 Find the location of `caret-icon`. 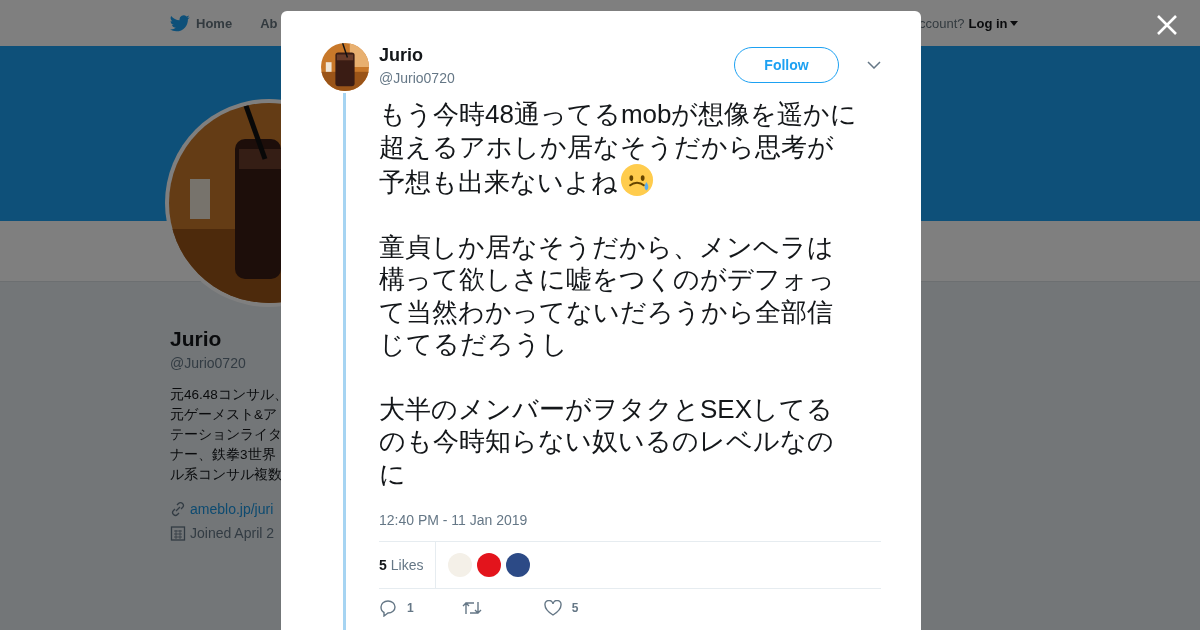

caret-icon is located at coordinates (1013, 23).